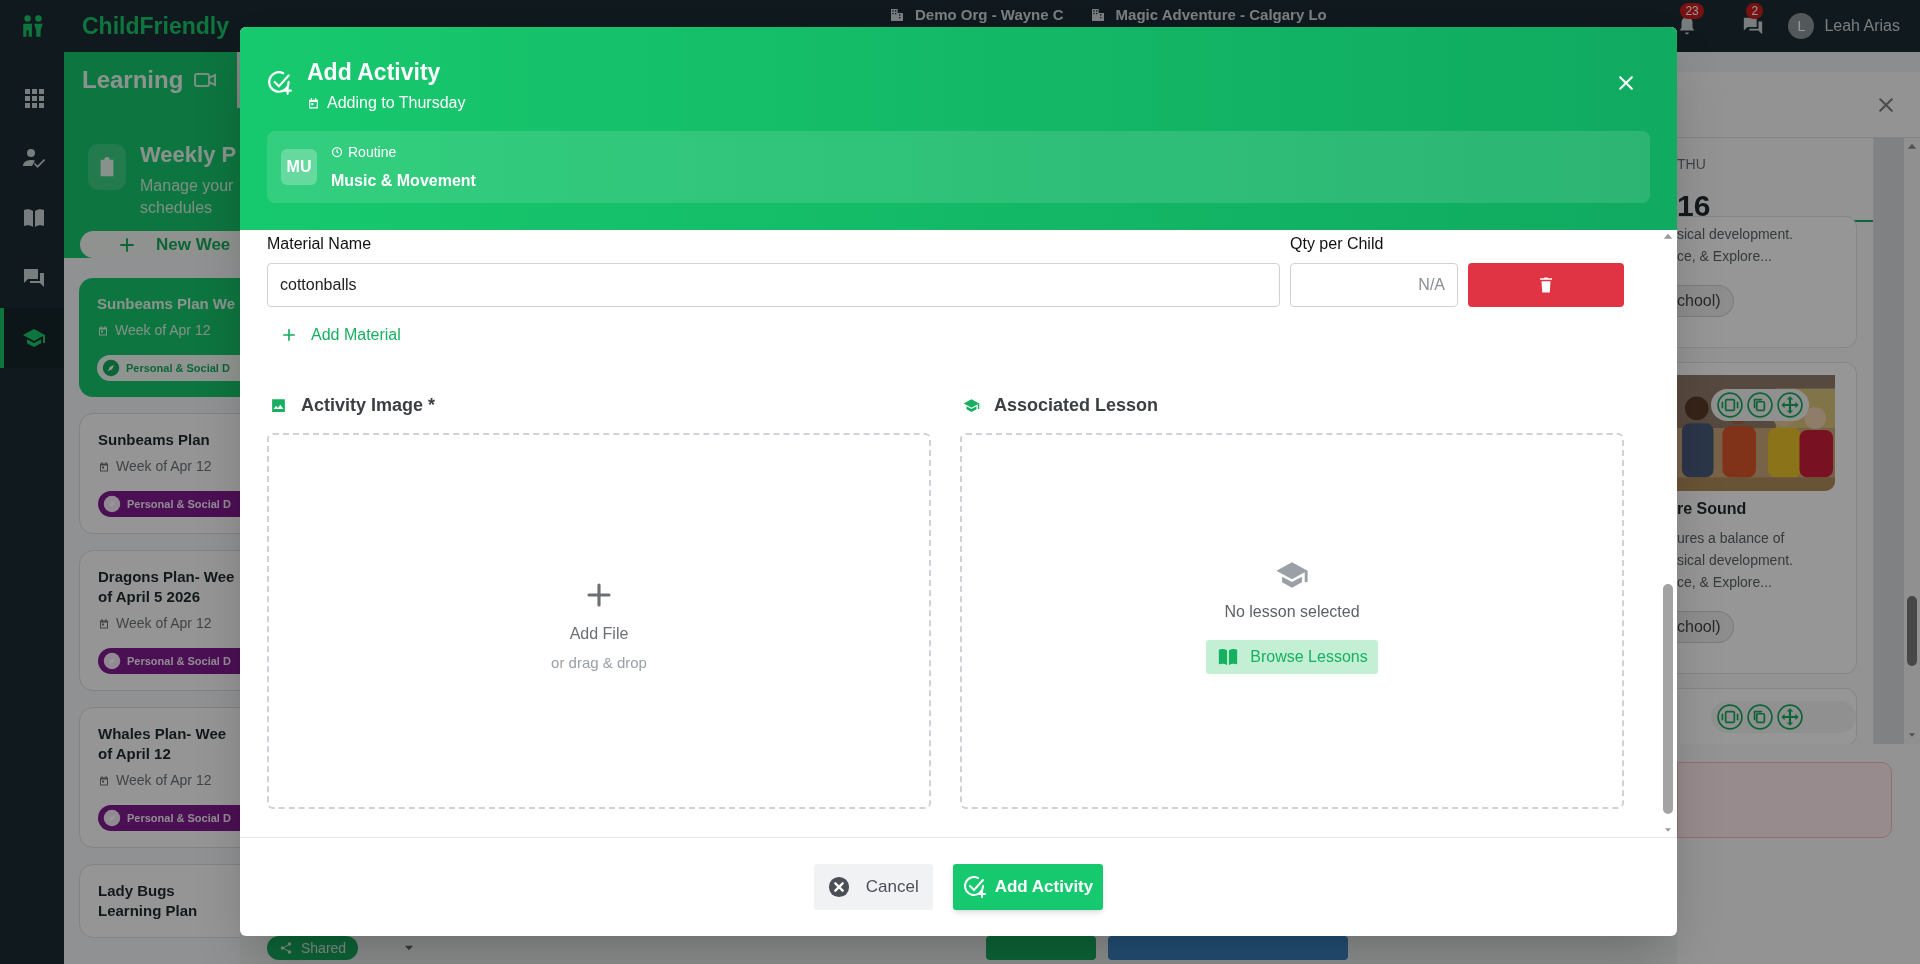 This screenshot has height=964, width=1920. I want to click on file-drop-zone: Add File or drag & drop, so click(599, 621).